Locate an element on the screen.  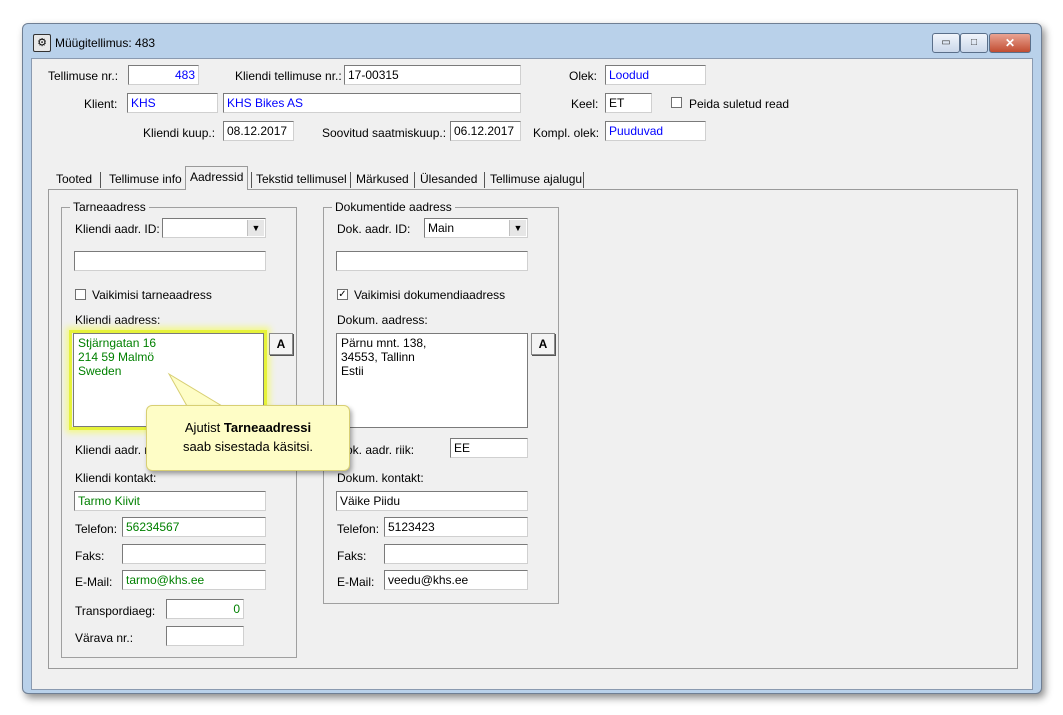
documents-address-a-button: A is located at coordinates (543, 344).